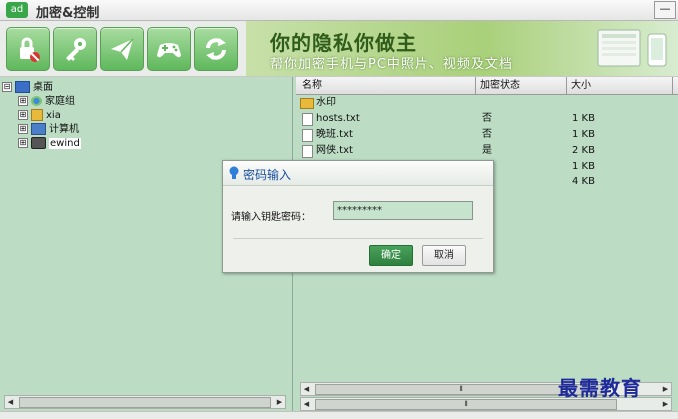 Image resolution: width=678 pixels, height=419 pixels. What do you see at coordinates (600, 388) in the screenshot?
I see `watermark-text: 最需教育` at bounding box center [600, 388].